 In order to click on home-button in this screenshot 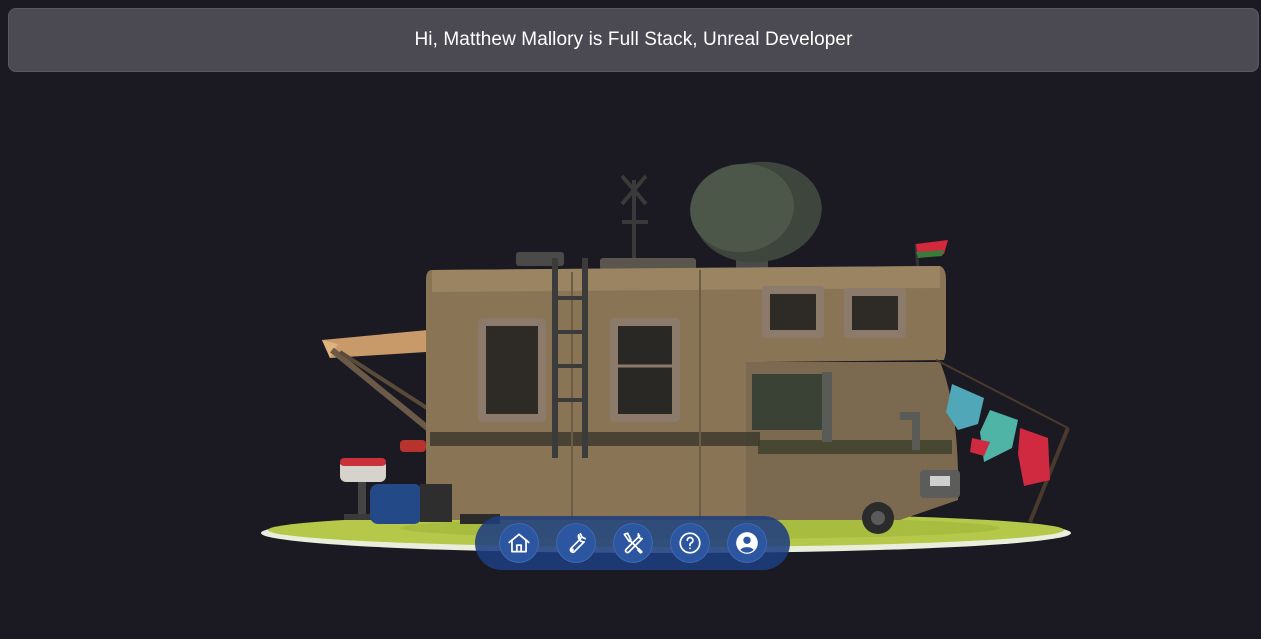, I will do `click(518, 543)`.